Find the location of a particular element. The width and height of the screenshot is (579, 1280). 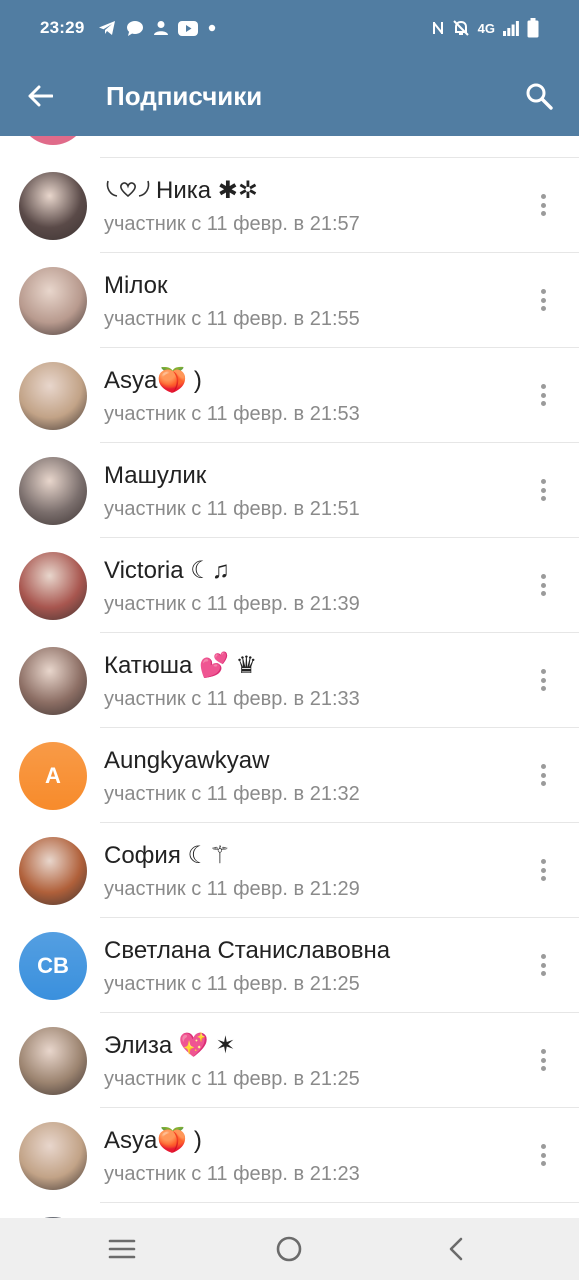

member-name: Aungkyawkyaw is located at coordinates (186, 761).